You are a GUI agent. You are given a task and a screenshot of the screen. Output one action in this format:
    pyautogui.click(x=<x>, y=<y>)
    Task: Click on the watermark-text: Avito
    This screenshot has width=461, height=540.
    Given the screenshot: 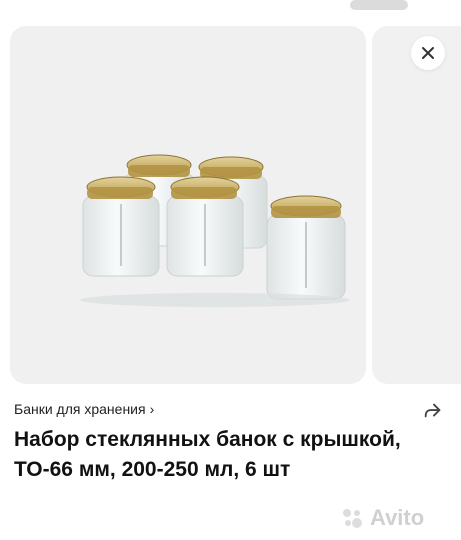 What is the action you would take?
    pyautogui.click(x=397, y=517)
    